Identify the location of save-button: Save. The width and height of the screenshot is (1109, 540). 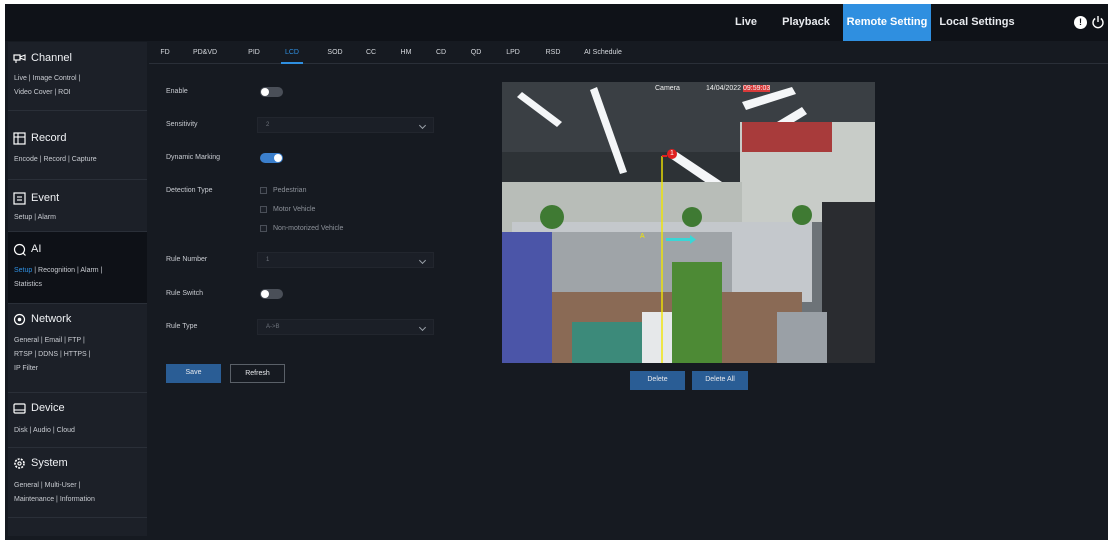
(193, 373).